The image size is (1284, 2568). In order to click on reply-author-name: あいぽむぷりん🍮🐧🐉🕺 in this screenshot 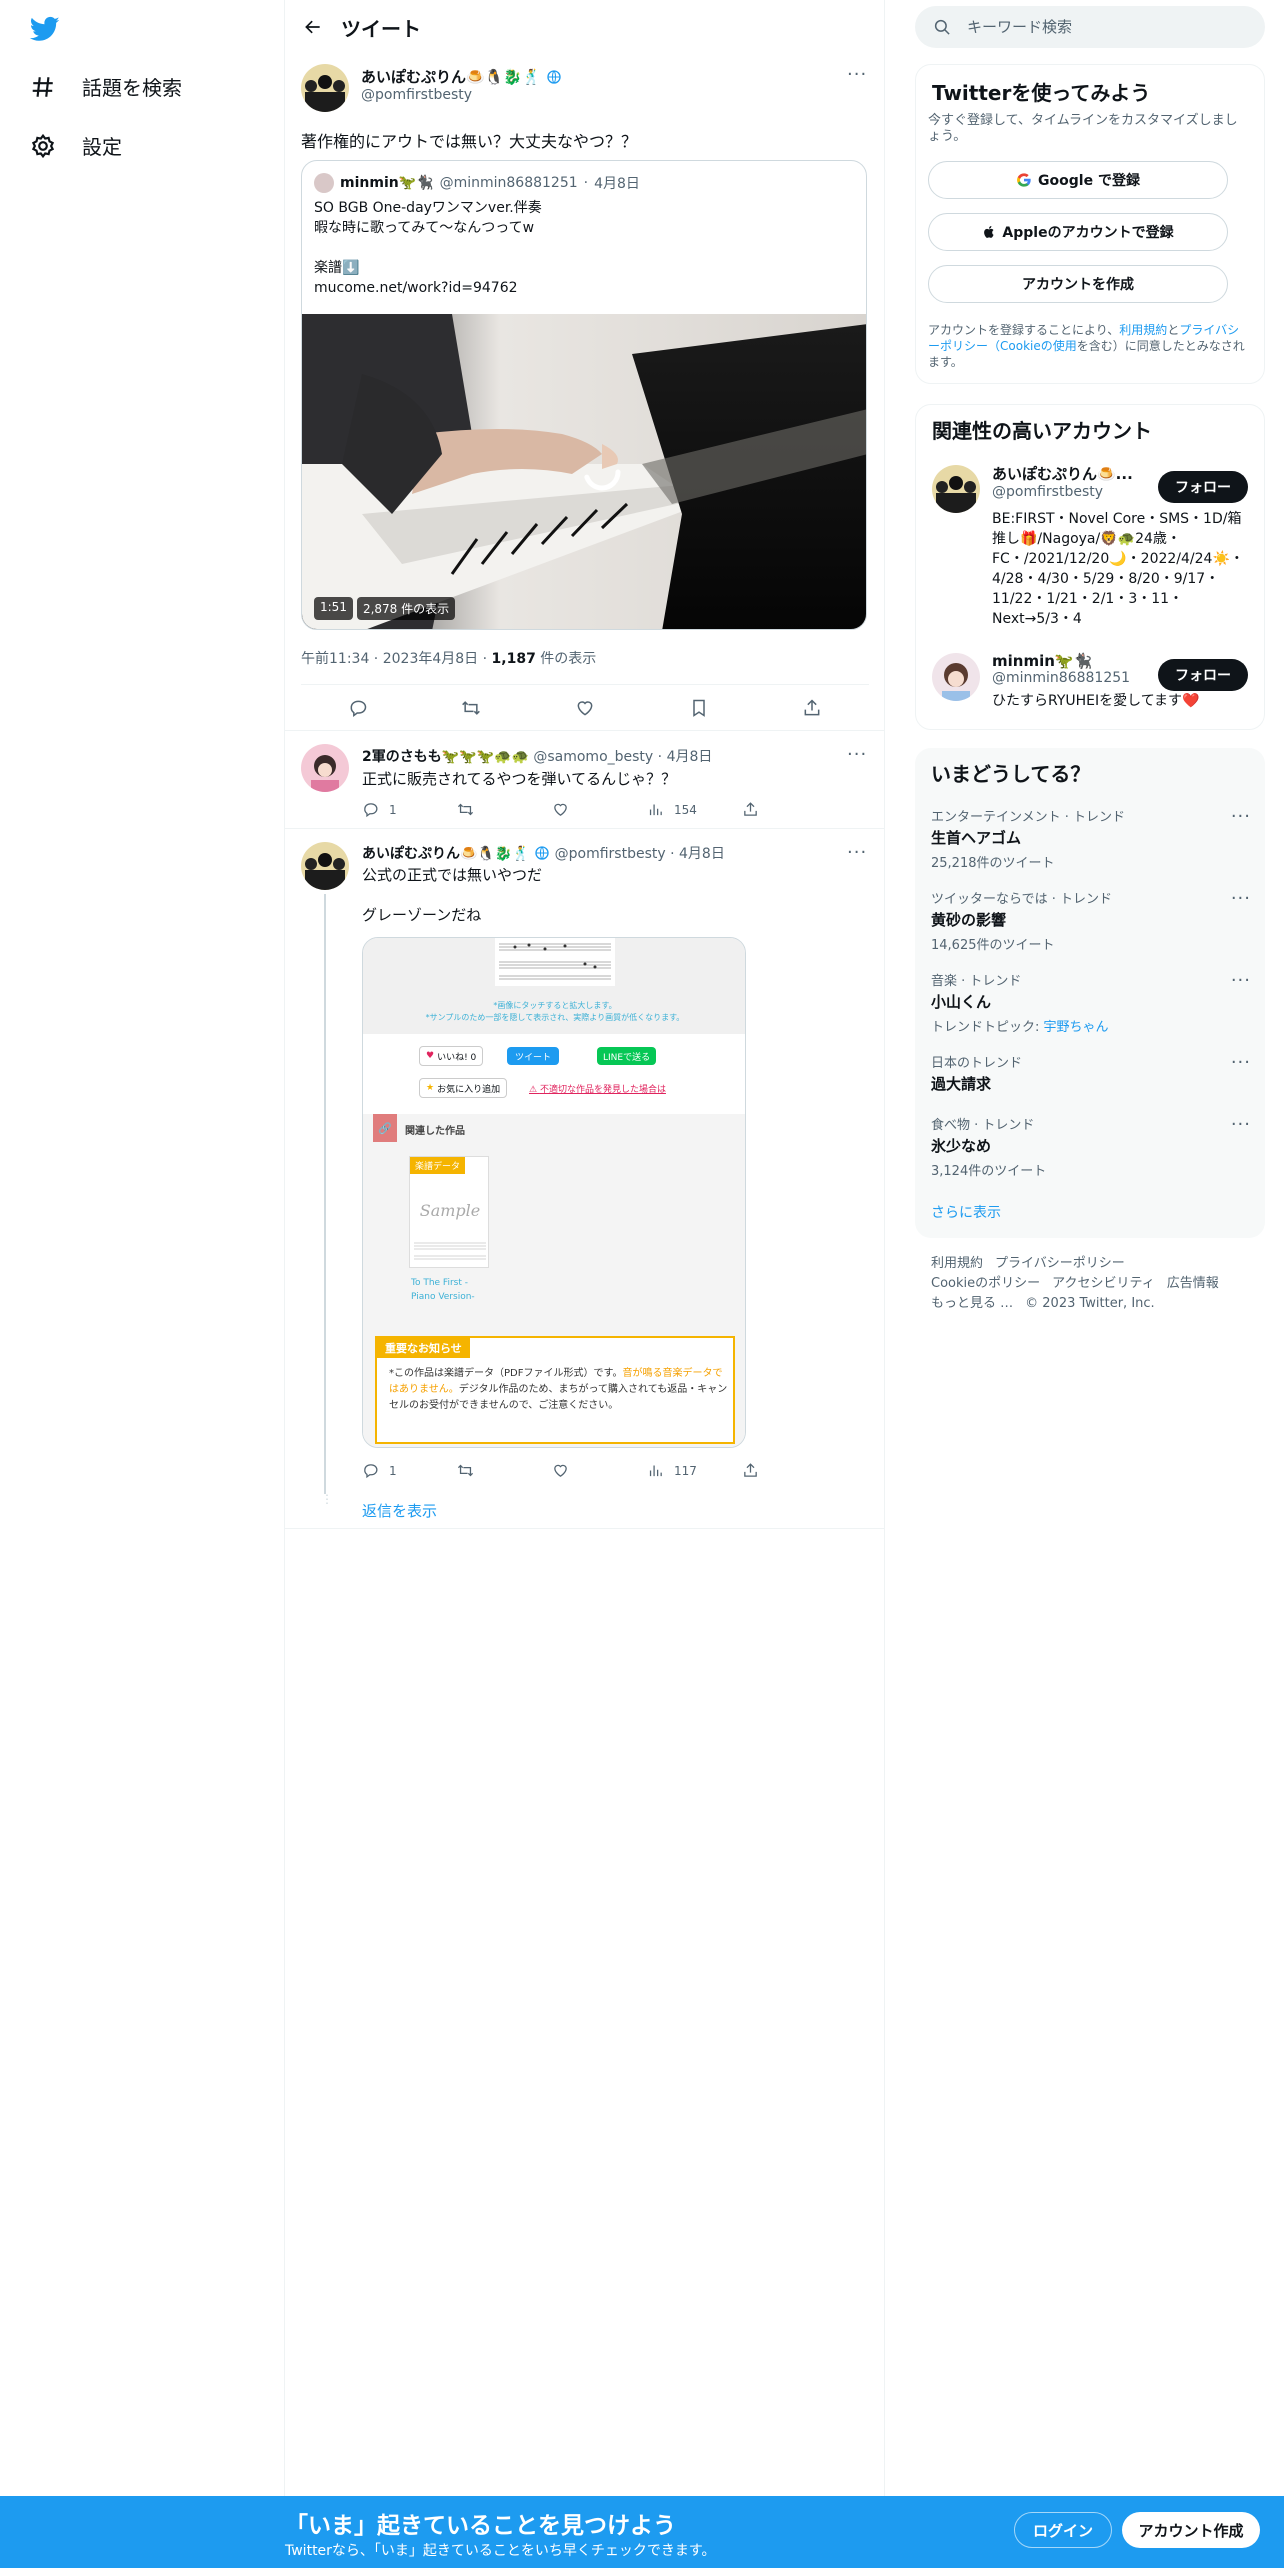, I will do `click(446, 854)`.